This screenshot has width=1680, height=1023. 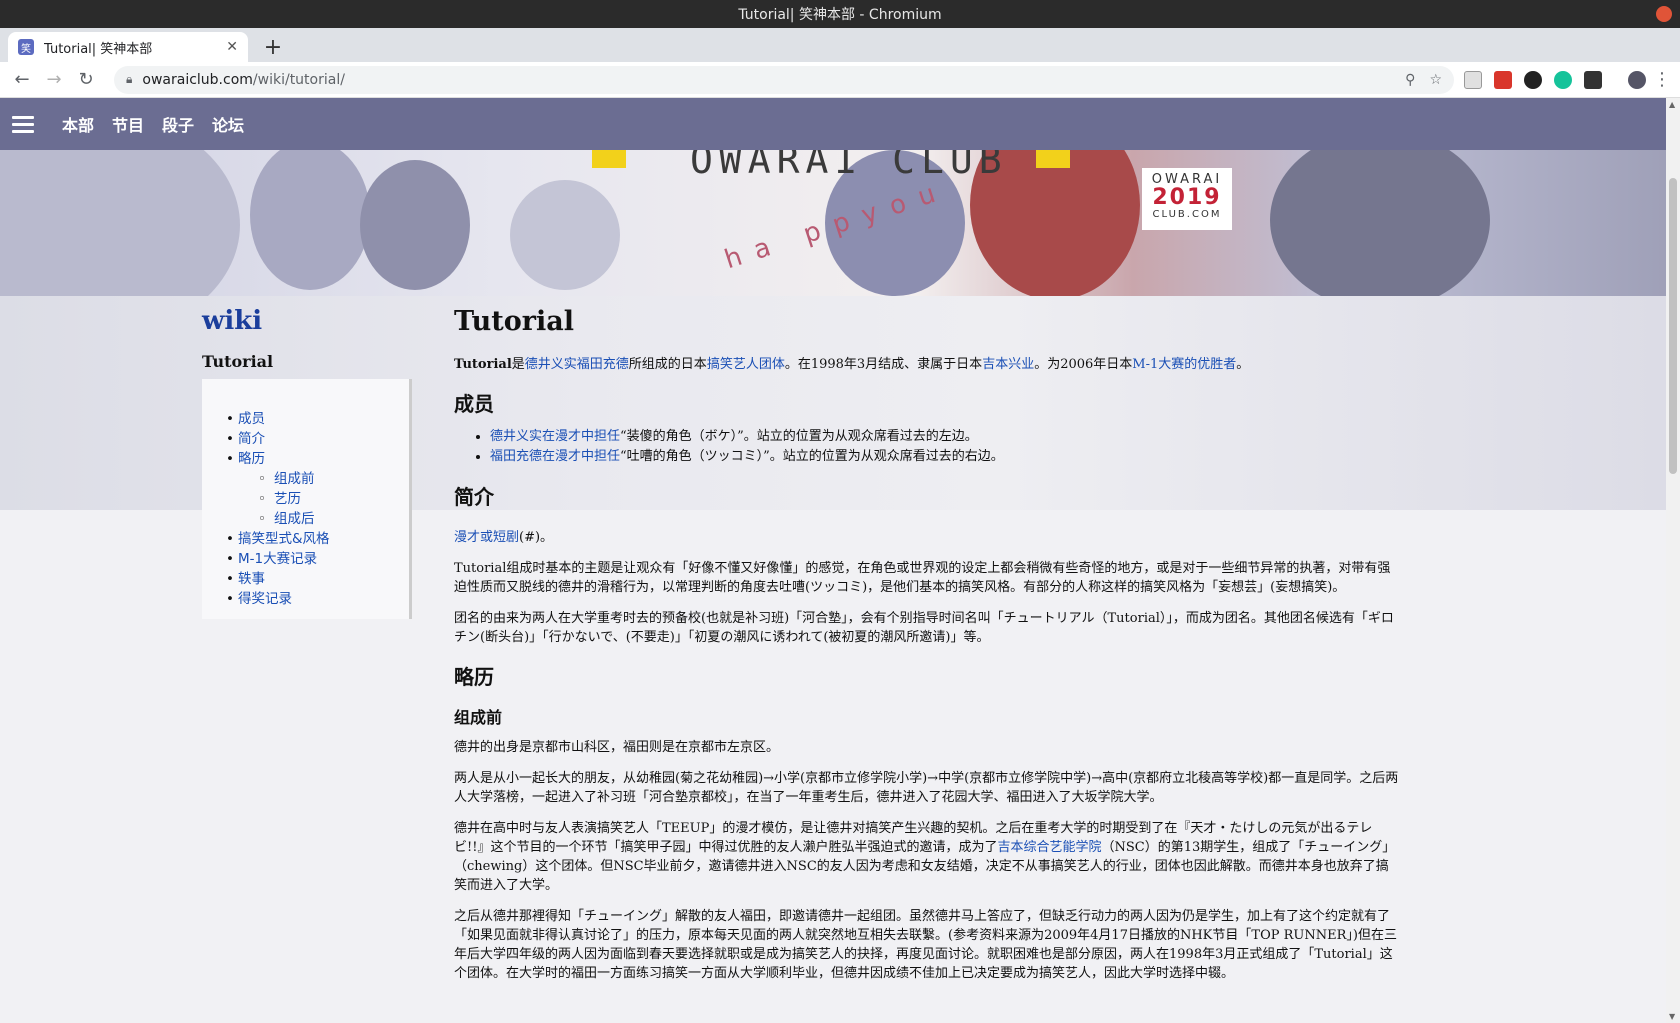 What do you see at coordinates (1008, 364) in the screenshot?
I see `yoshimoto-link: 吉本兴业` at bounding box center [1008, 364].